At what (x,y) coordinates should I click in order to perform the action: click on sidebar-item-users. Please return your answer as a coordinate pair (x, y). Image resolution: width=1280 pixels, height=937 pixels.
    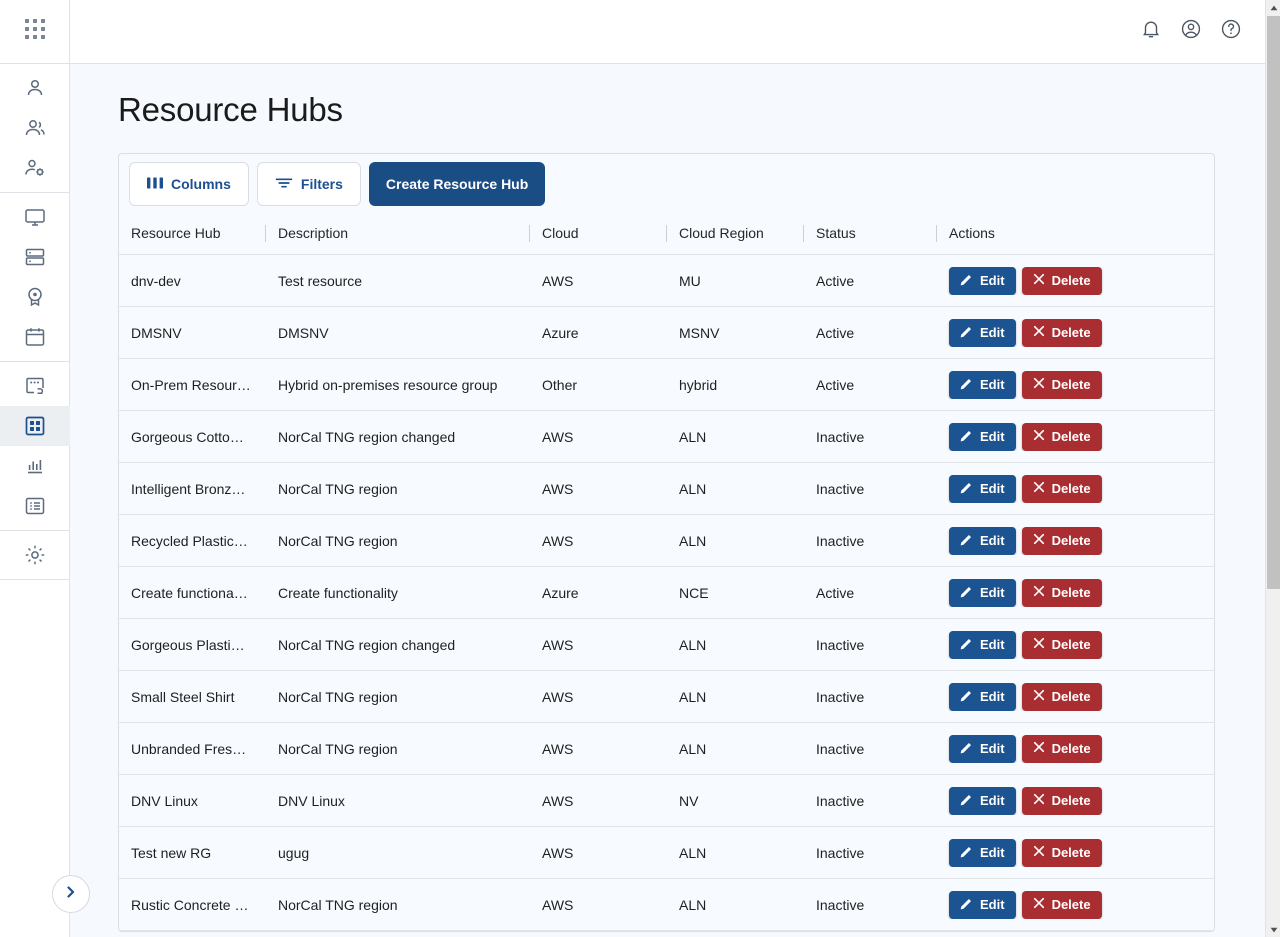
    Looking at the image, I should click on (35, 128).